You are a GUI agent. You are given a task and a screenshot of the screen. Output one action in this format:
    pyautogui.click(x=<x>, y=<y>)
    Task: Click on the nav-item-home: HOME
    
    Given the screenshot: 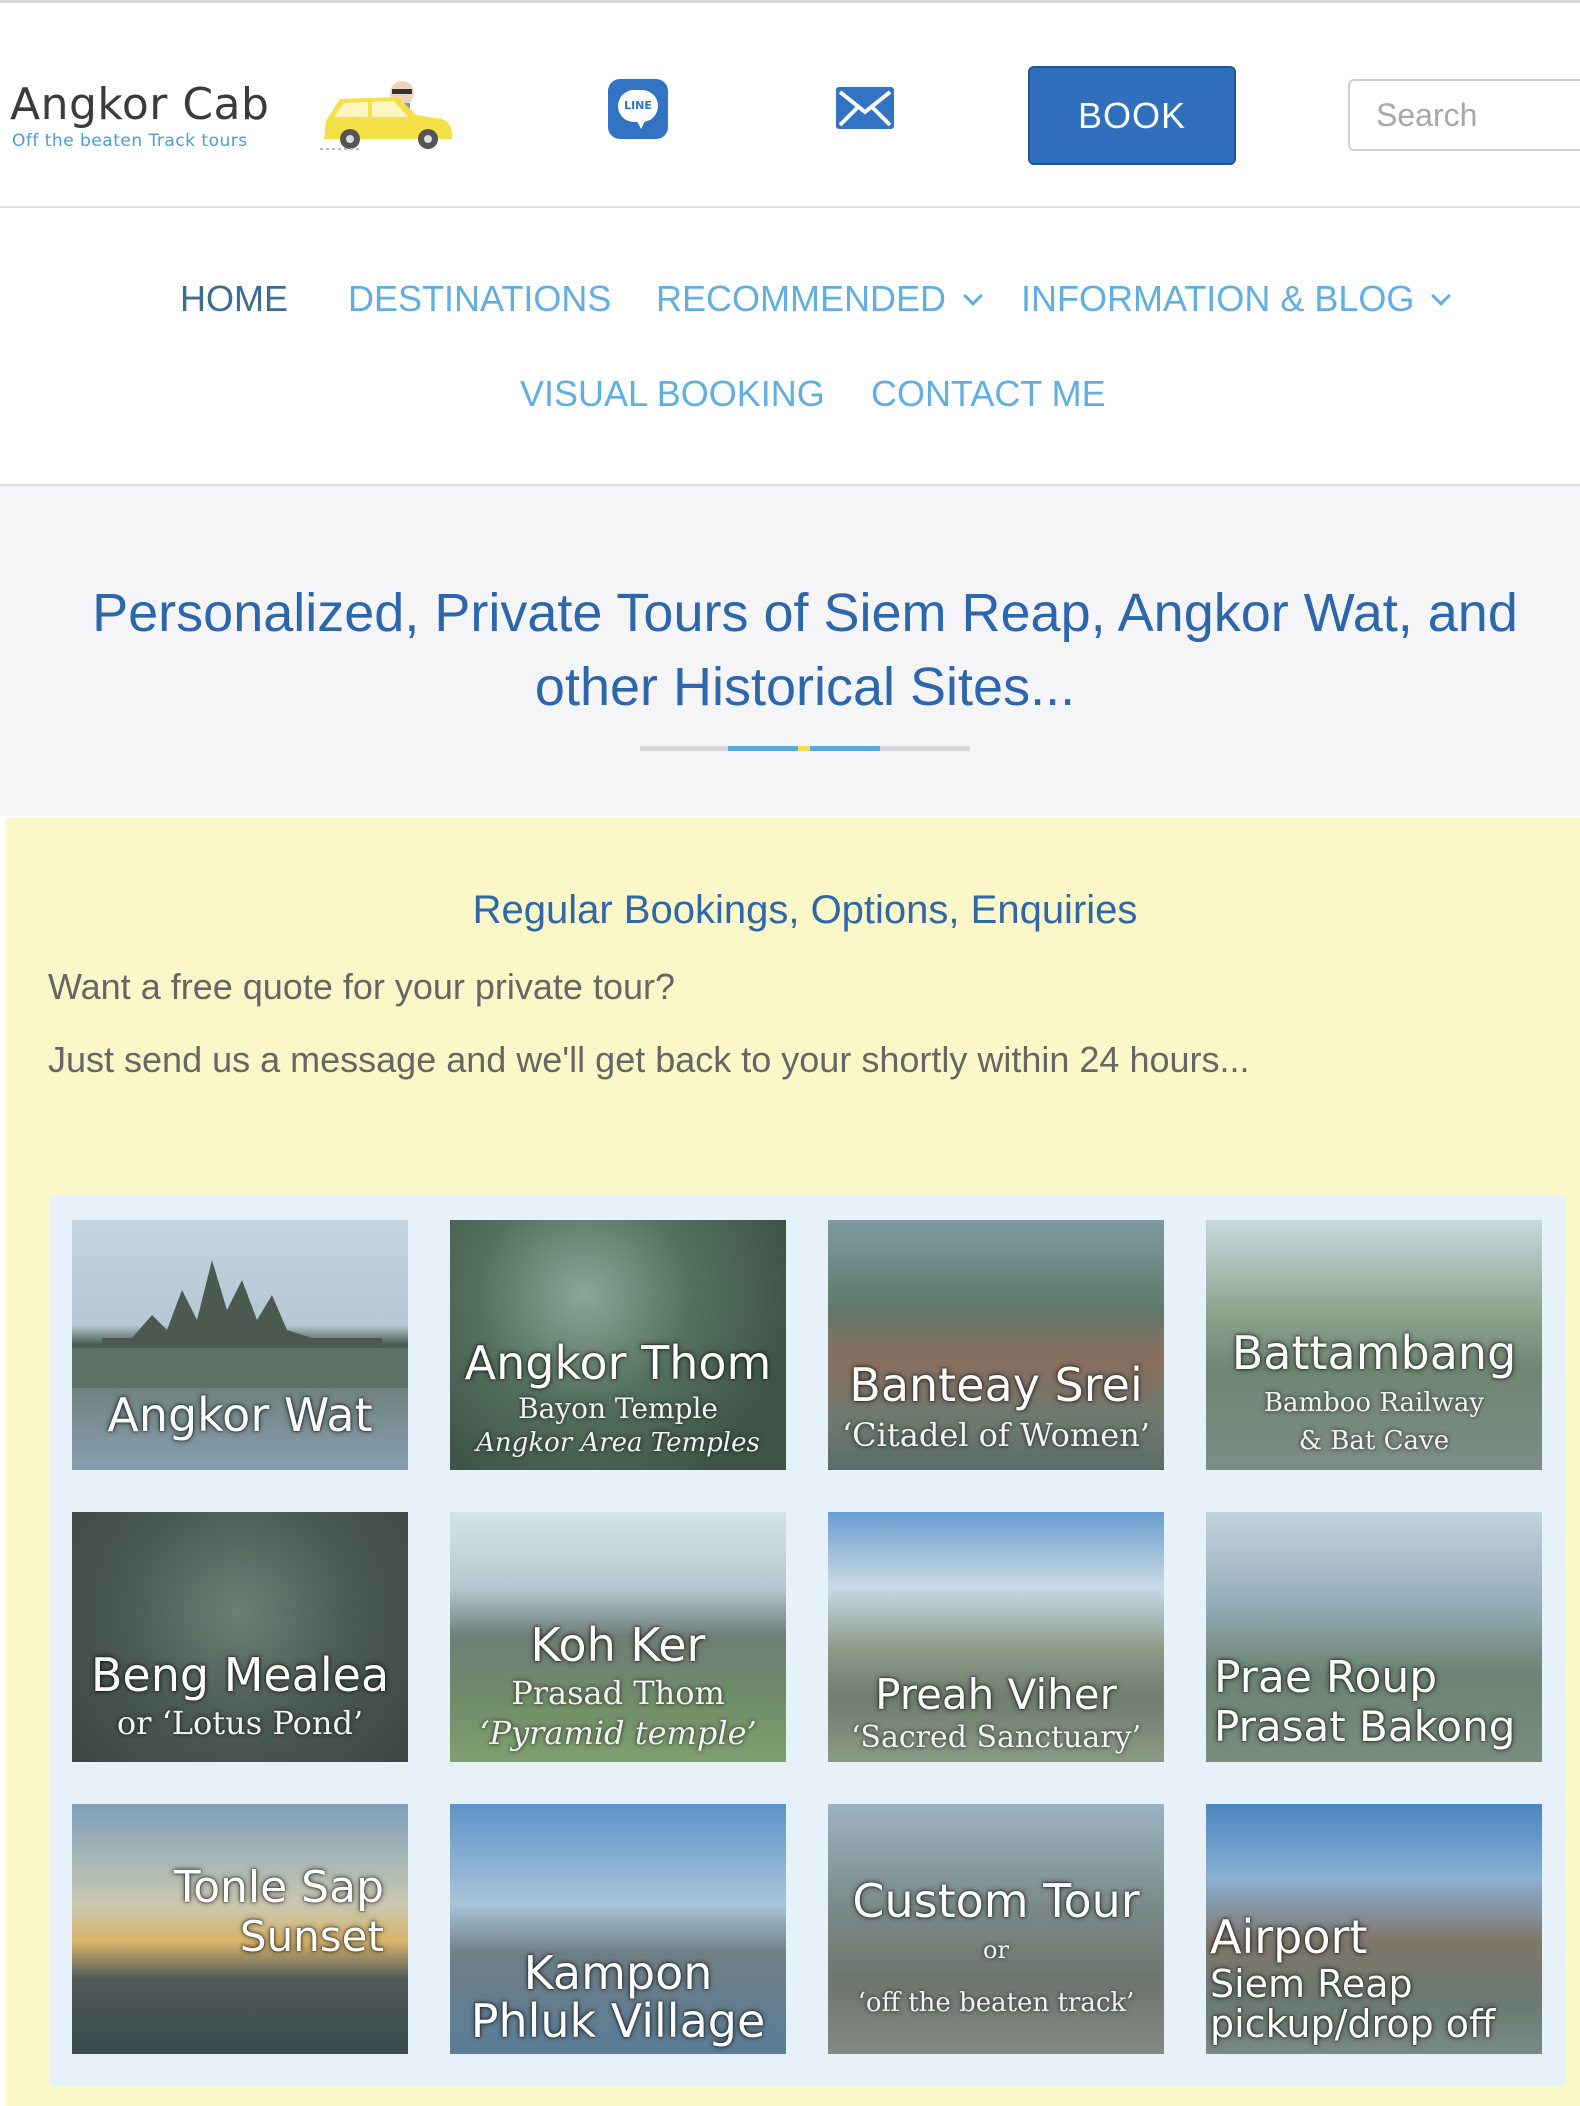 What is the action you would take?
    pyautogui.click(x=234, y=299)
    